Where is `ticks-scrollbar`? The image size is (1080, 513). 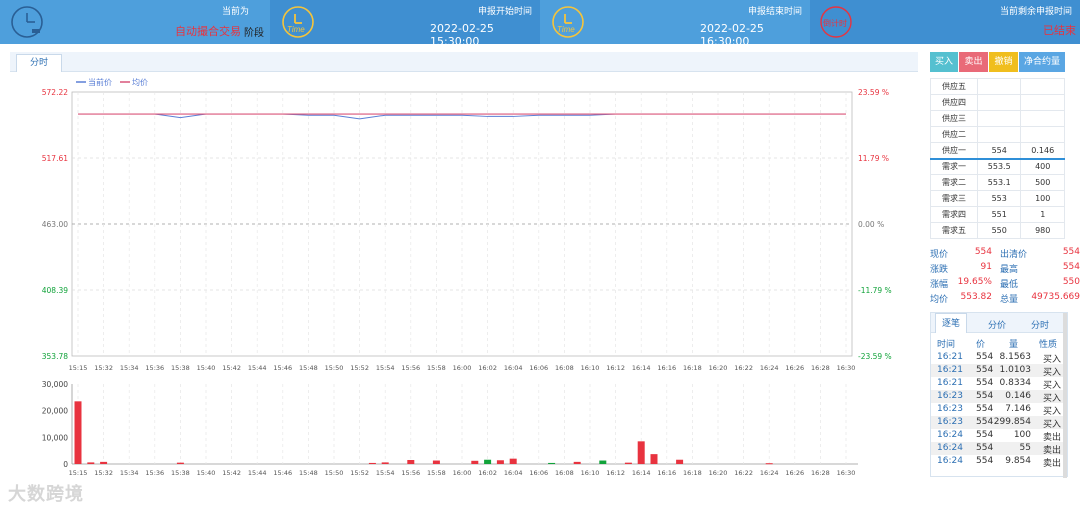 ticks-scrollbar is located at coordinates (1065, 395).